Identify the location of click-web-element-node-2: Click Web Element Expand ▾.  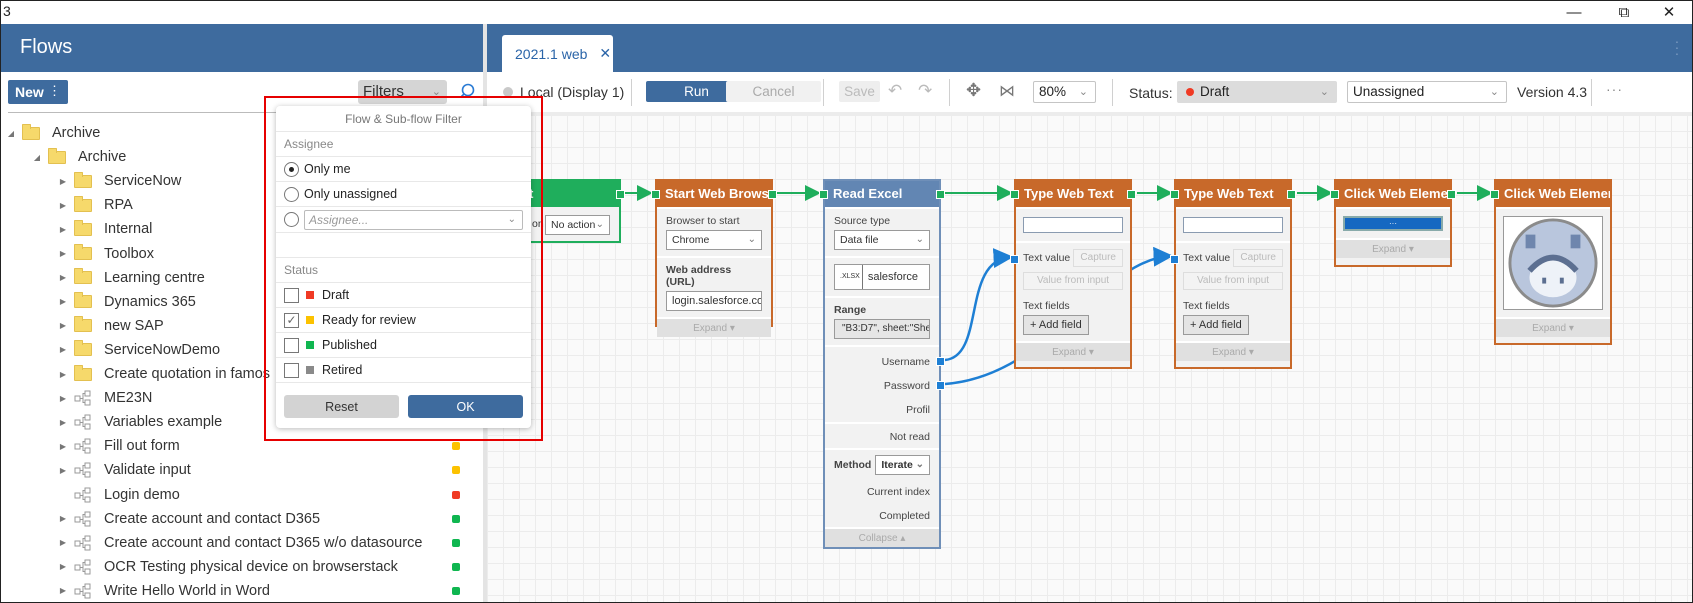
(1551, 262).